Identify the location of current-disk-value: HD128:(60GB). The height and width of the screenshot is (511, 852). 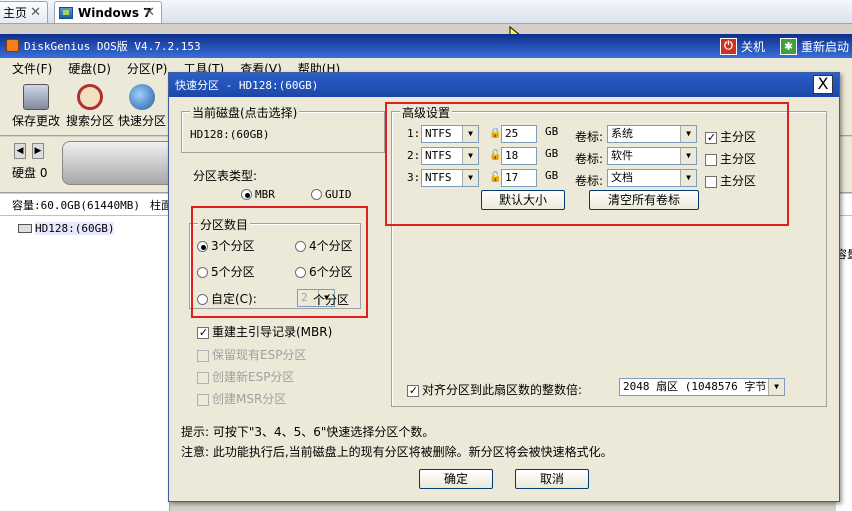
(230, 134).